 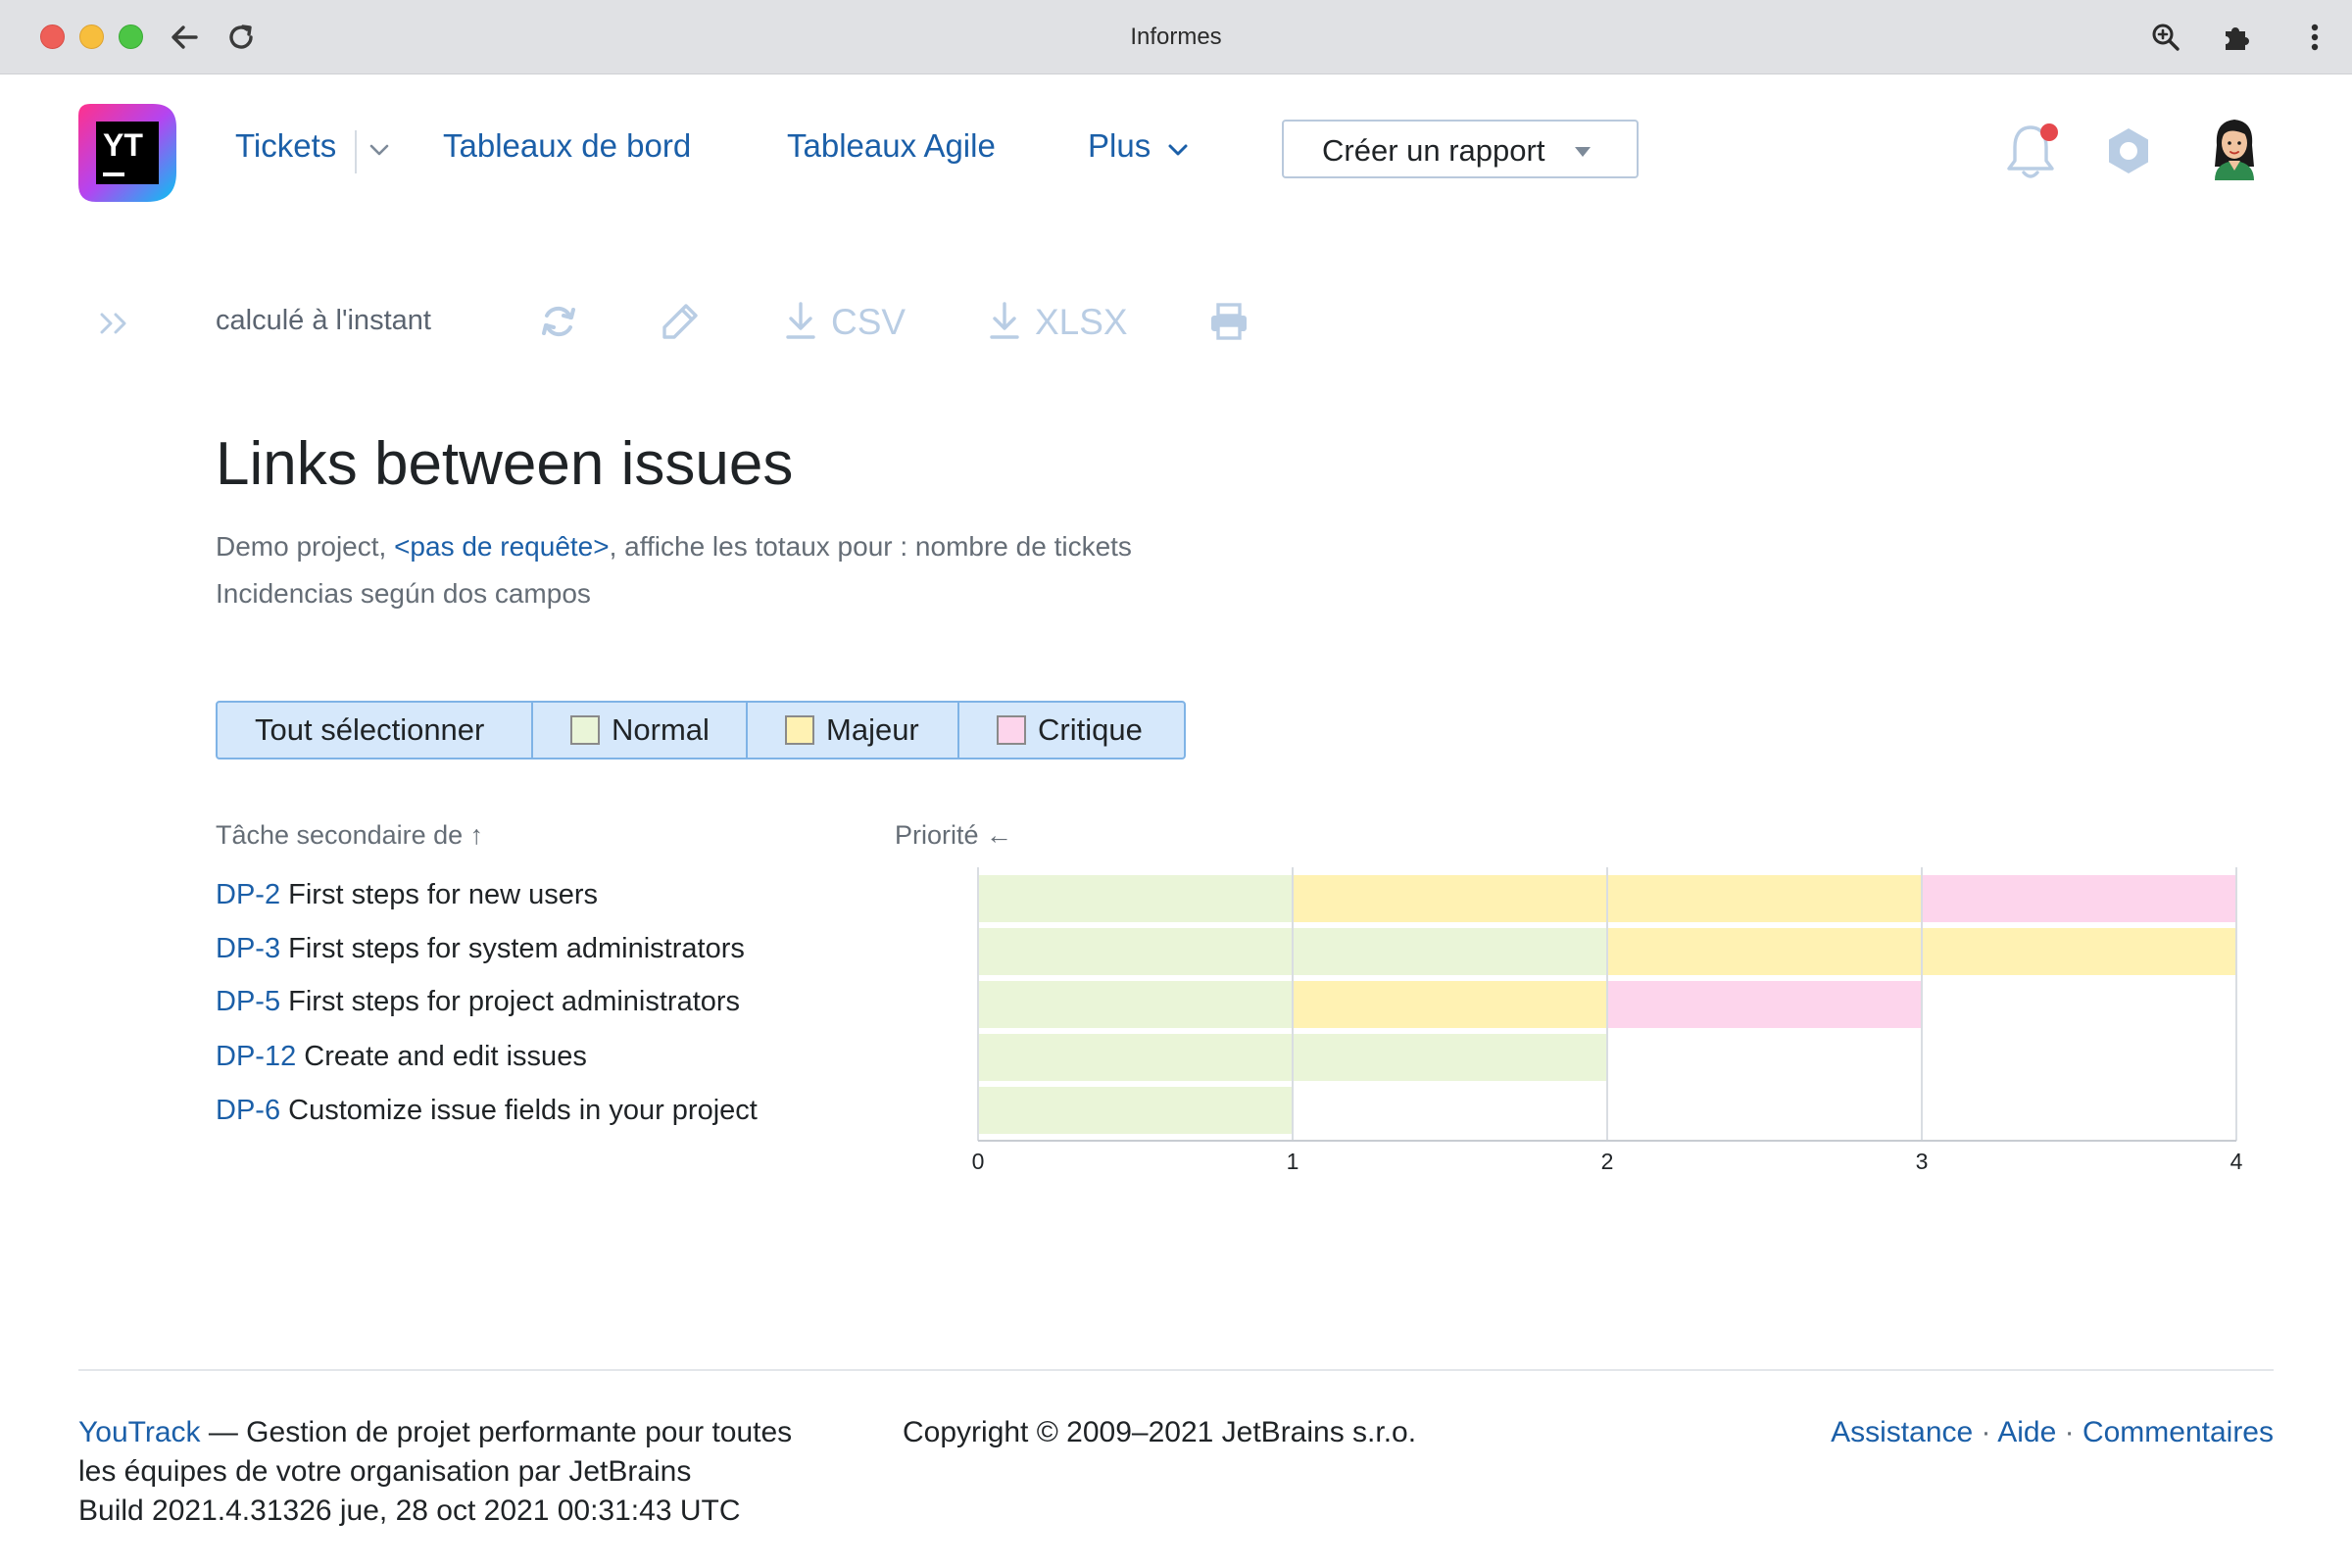 I want to click on nav-more: Plus, so click(x=1119, y=146).